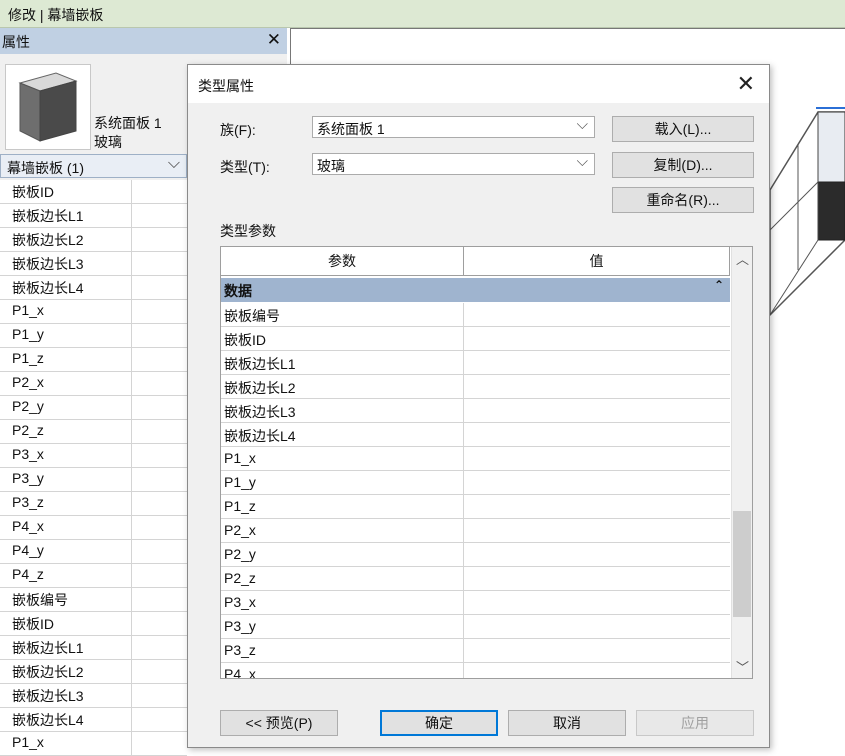  I want to click on parameter-row: 嵌板边长L2, so click(475, 387).